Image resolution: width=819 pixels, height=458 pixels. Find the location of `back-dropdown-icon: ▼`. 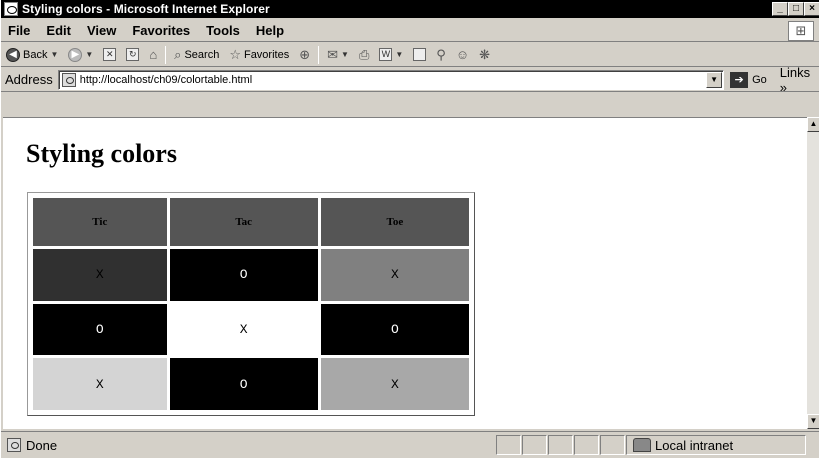

back-dropdown-icon: ▼ is located at coordinates (54, 54).